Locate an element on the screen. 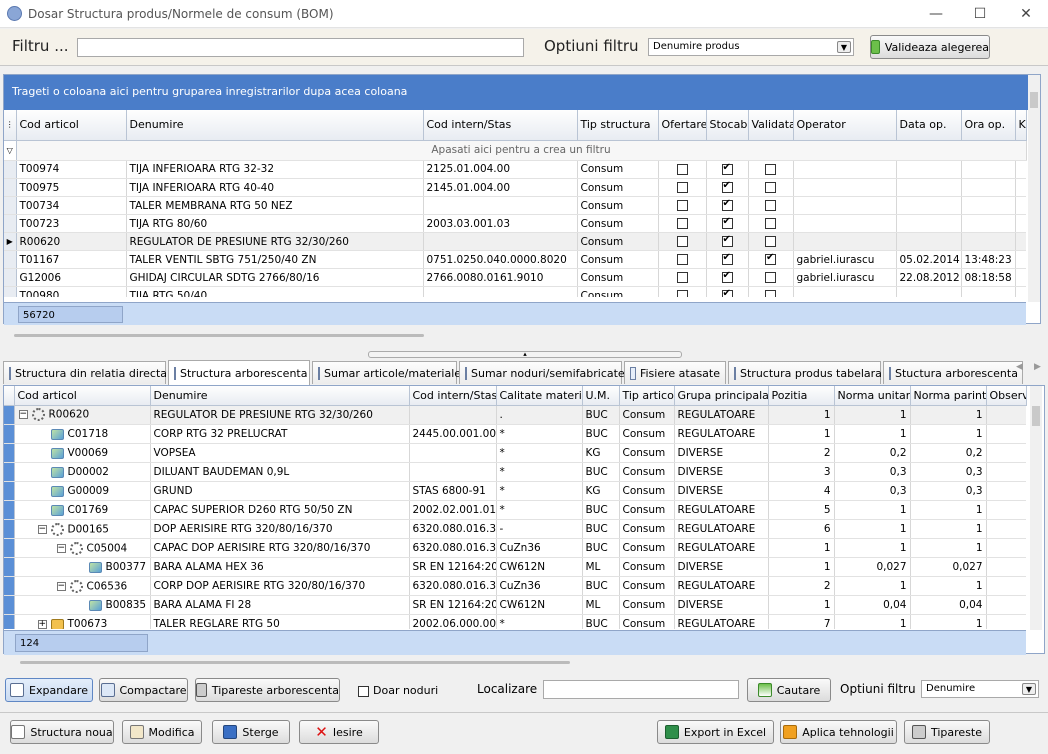  col-header: Pozitia is located at coordinates (801, 396).